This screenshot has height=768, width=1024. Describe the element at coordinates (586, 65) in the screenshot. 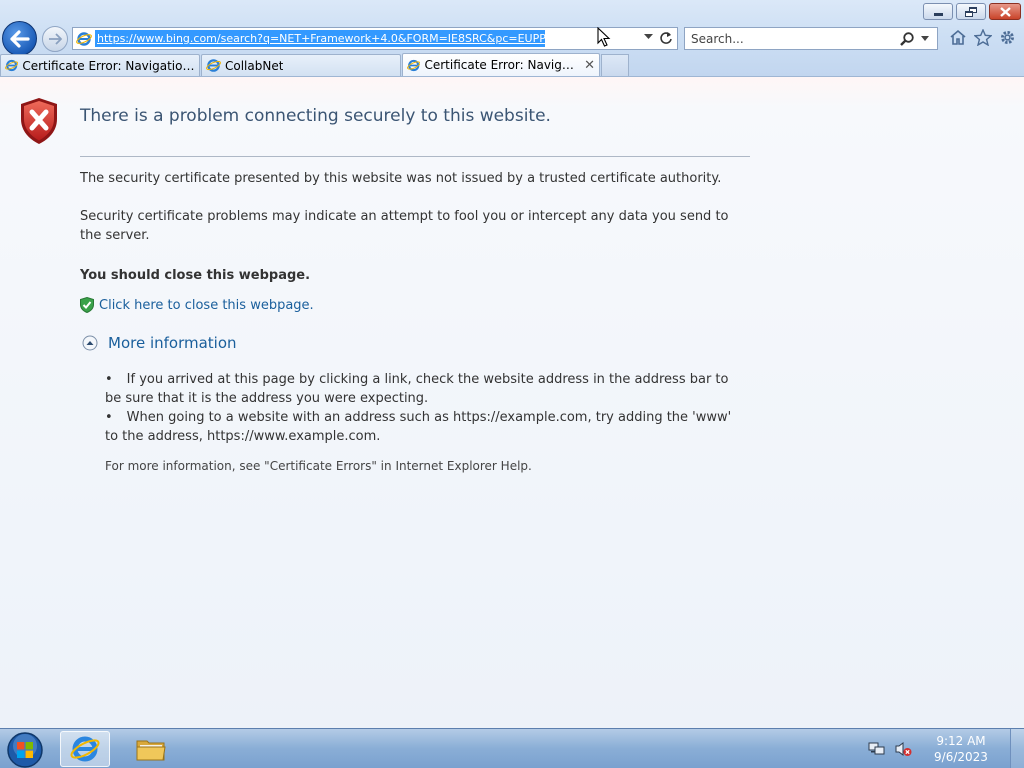

I see `tab-close-icon: ✕` at that location.